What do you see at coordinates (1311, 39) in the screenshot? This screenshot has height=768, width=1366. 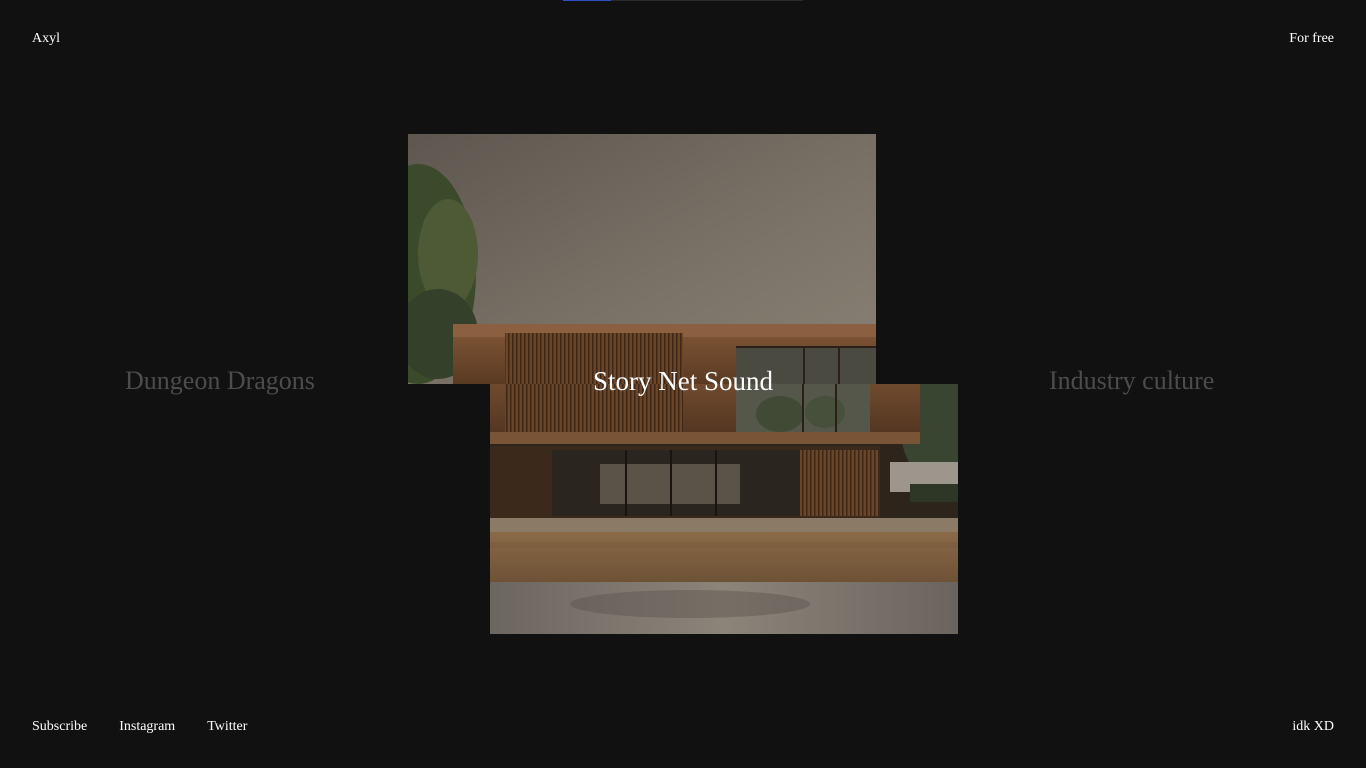 I see `for-free-link: For free` at bounding box center [1311, 39].